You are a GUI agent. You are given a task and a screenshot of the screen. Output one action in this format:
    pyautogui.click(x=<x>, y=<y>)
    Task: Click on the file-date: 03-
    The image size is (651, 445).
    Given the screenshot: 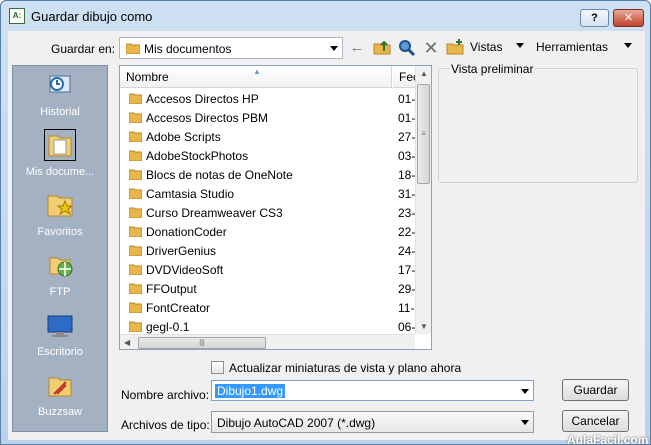 What is the action you would take?
    pyautogui.click(x=407, y=156)
    